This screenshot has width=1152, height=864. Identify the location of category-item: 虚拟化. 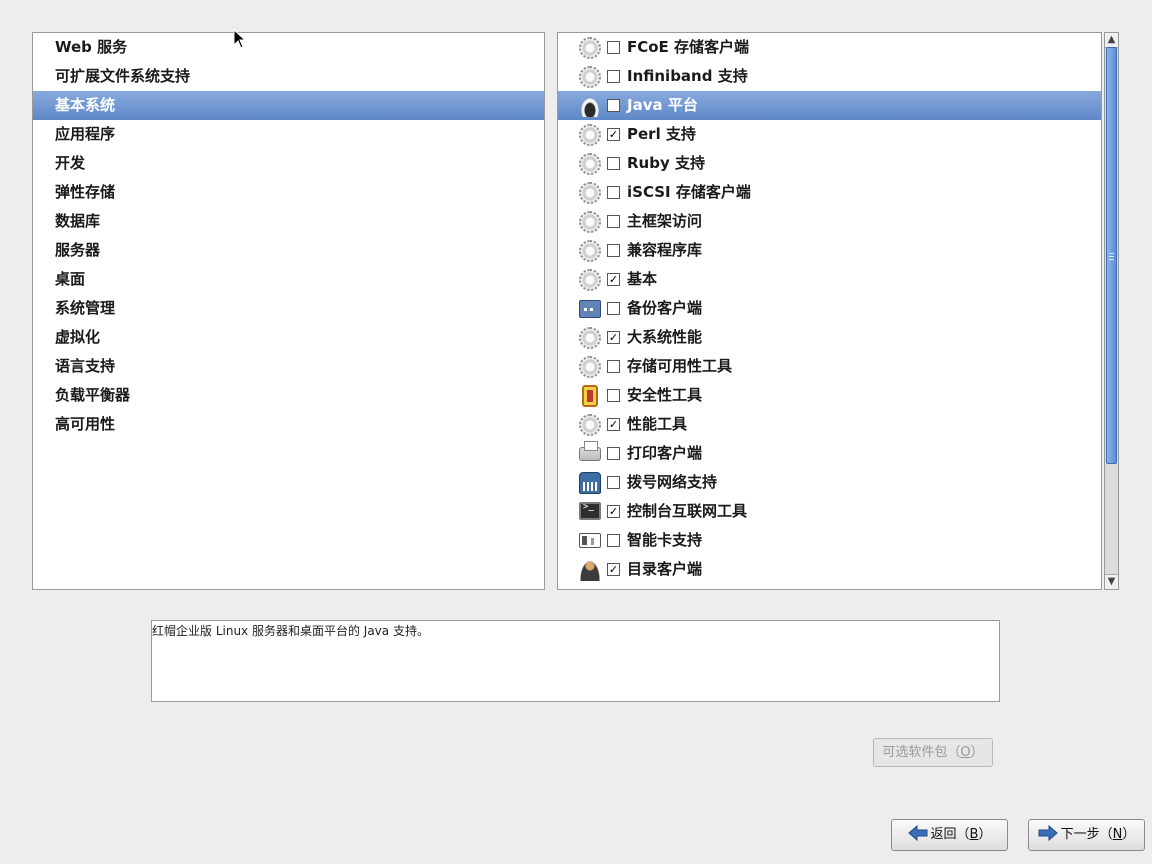
(288, 337).